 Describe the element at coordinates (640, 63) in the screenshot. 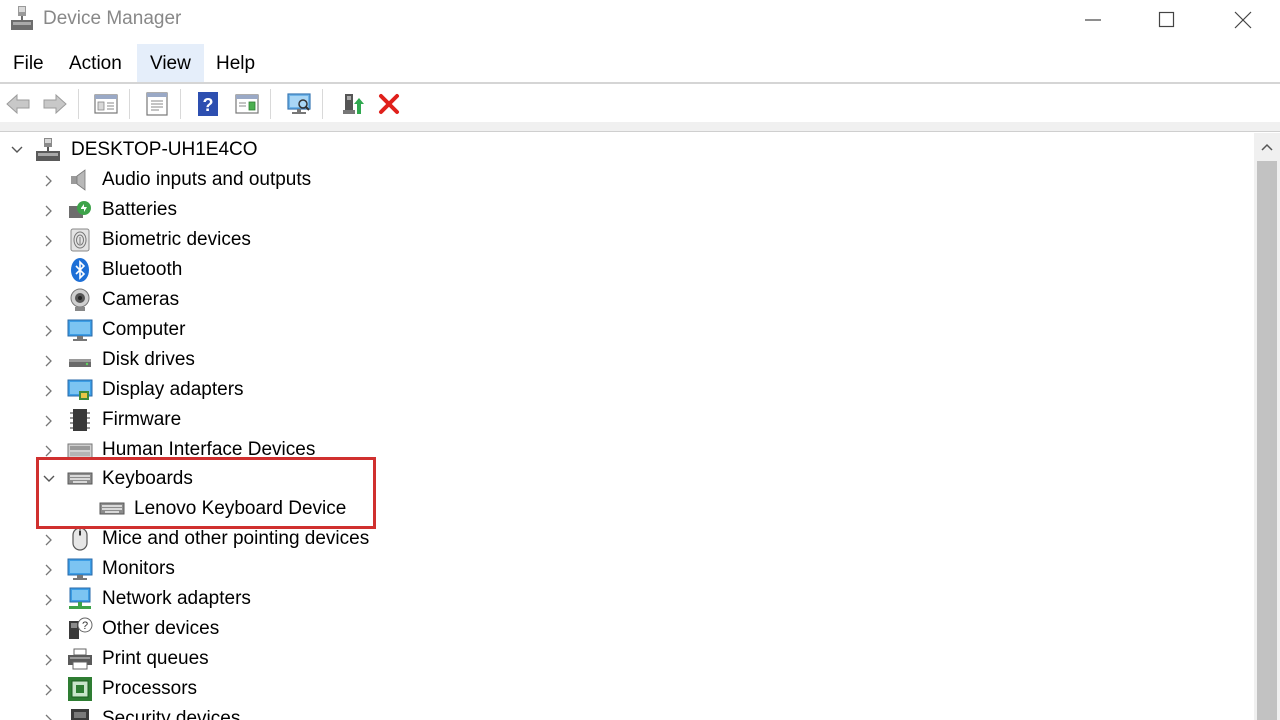

I see `menu-bar: File Action View Help` at that location.